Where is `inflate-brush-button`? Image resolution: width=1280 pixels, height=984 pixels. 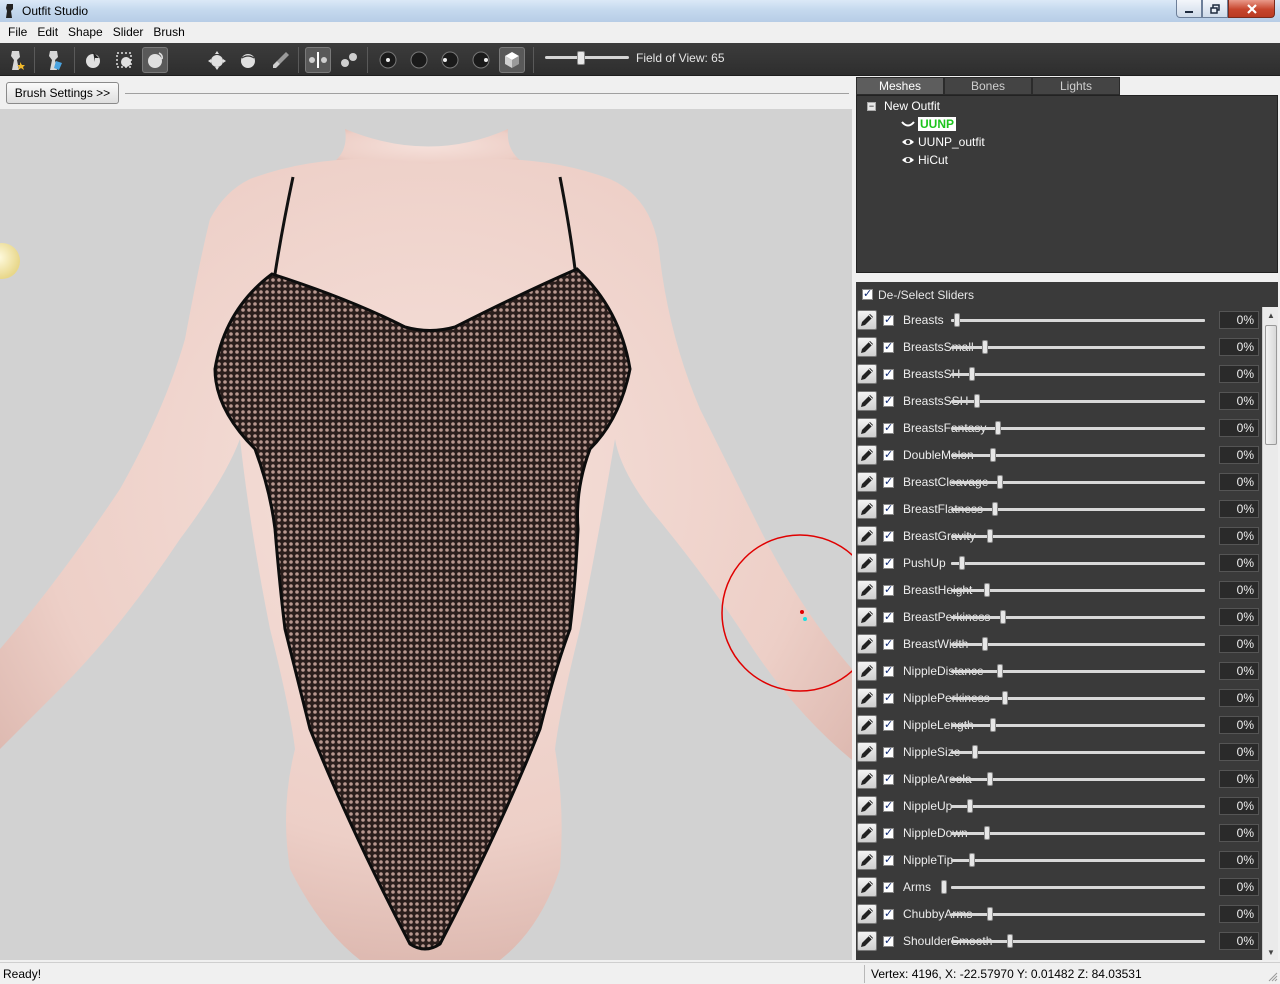 inflate-brush-button is located at coordinates (155, 60).